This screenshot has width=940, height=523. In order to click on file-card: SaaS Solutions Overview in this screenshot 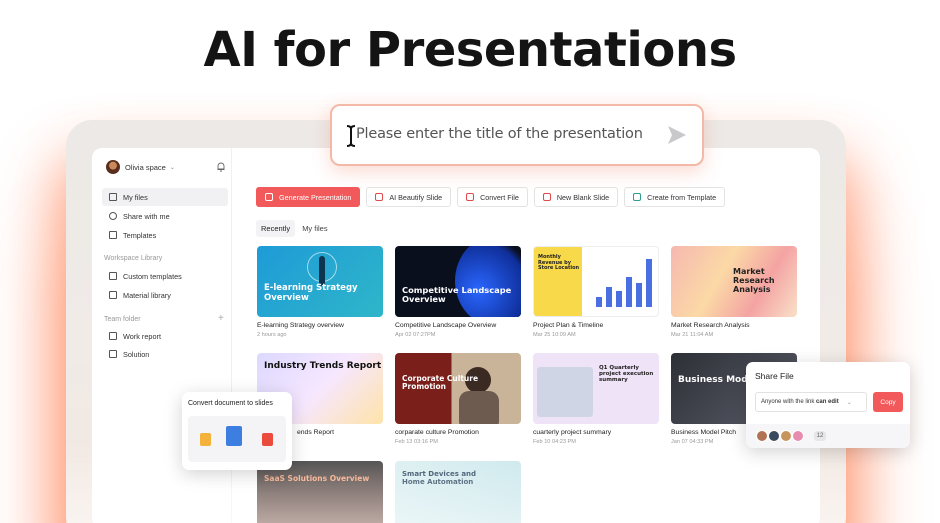, I will do `click(320, 492)`.